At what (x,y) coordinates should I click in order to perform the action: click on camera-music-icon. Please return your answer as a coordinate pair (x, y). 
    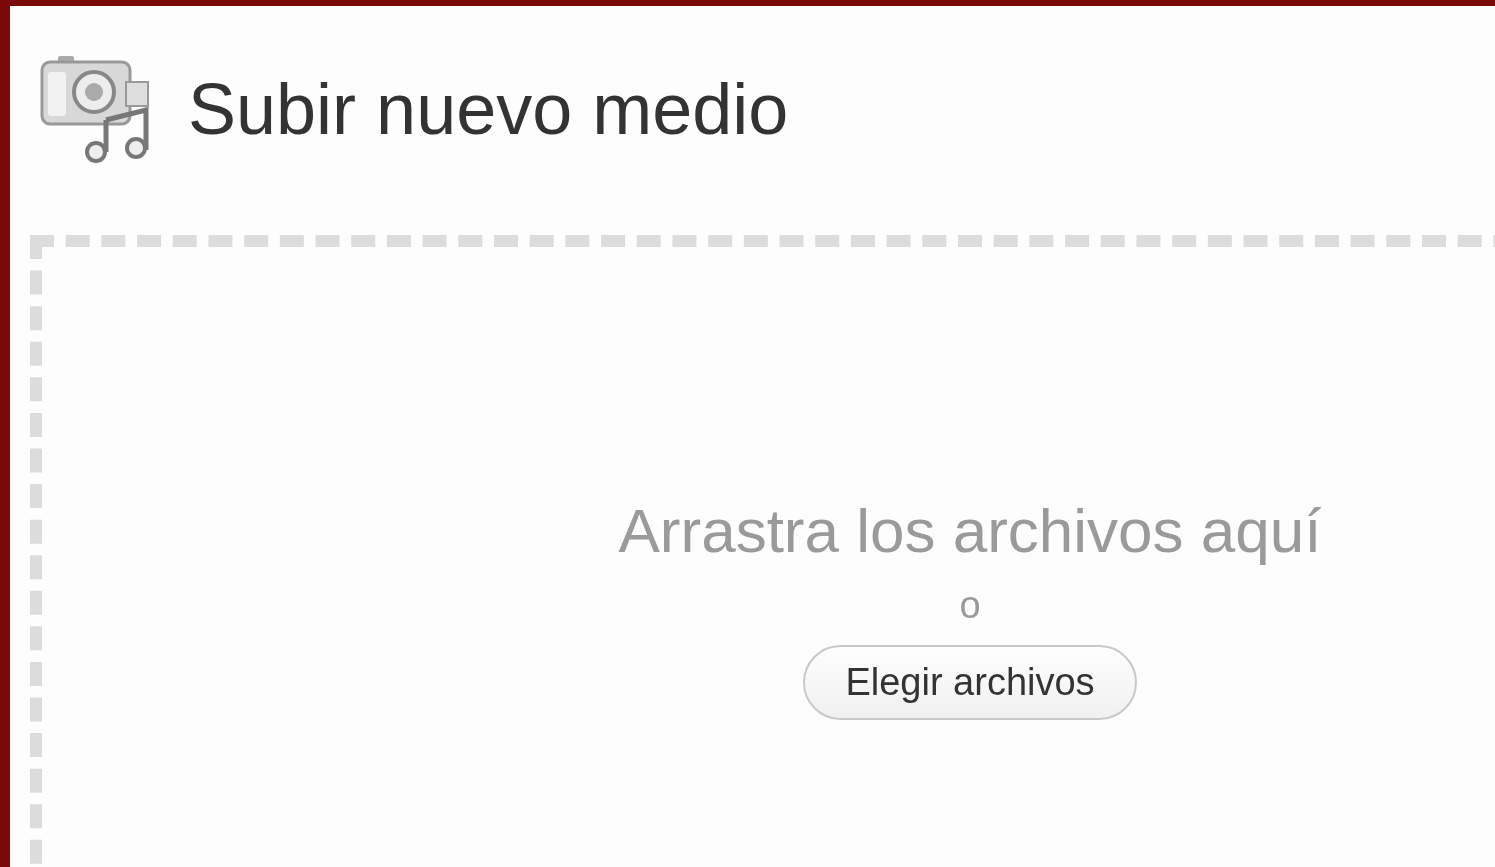
    Looking at the image, I should click on (96, 109).